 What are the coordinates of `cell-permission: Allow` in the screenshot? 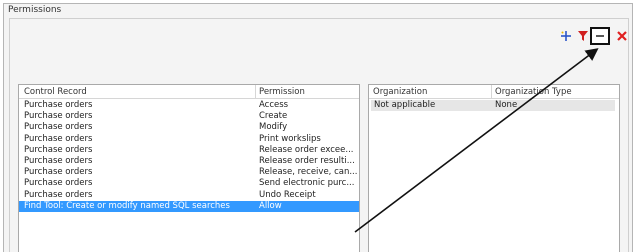 It's located at (270, 205).